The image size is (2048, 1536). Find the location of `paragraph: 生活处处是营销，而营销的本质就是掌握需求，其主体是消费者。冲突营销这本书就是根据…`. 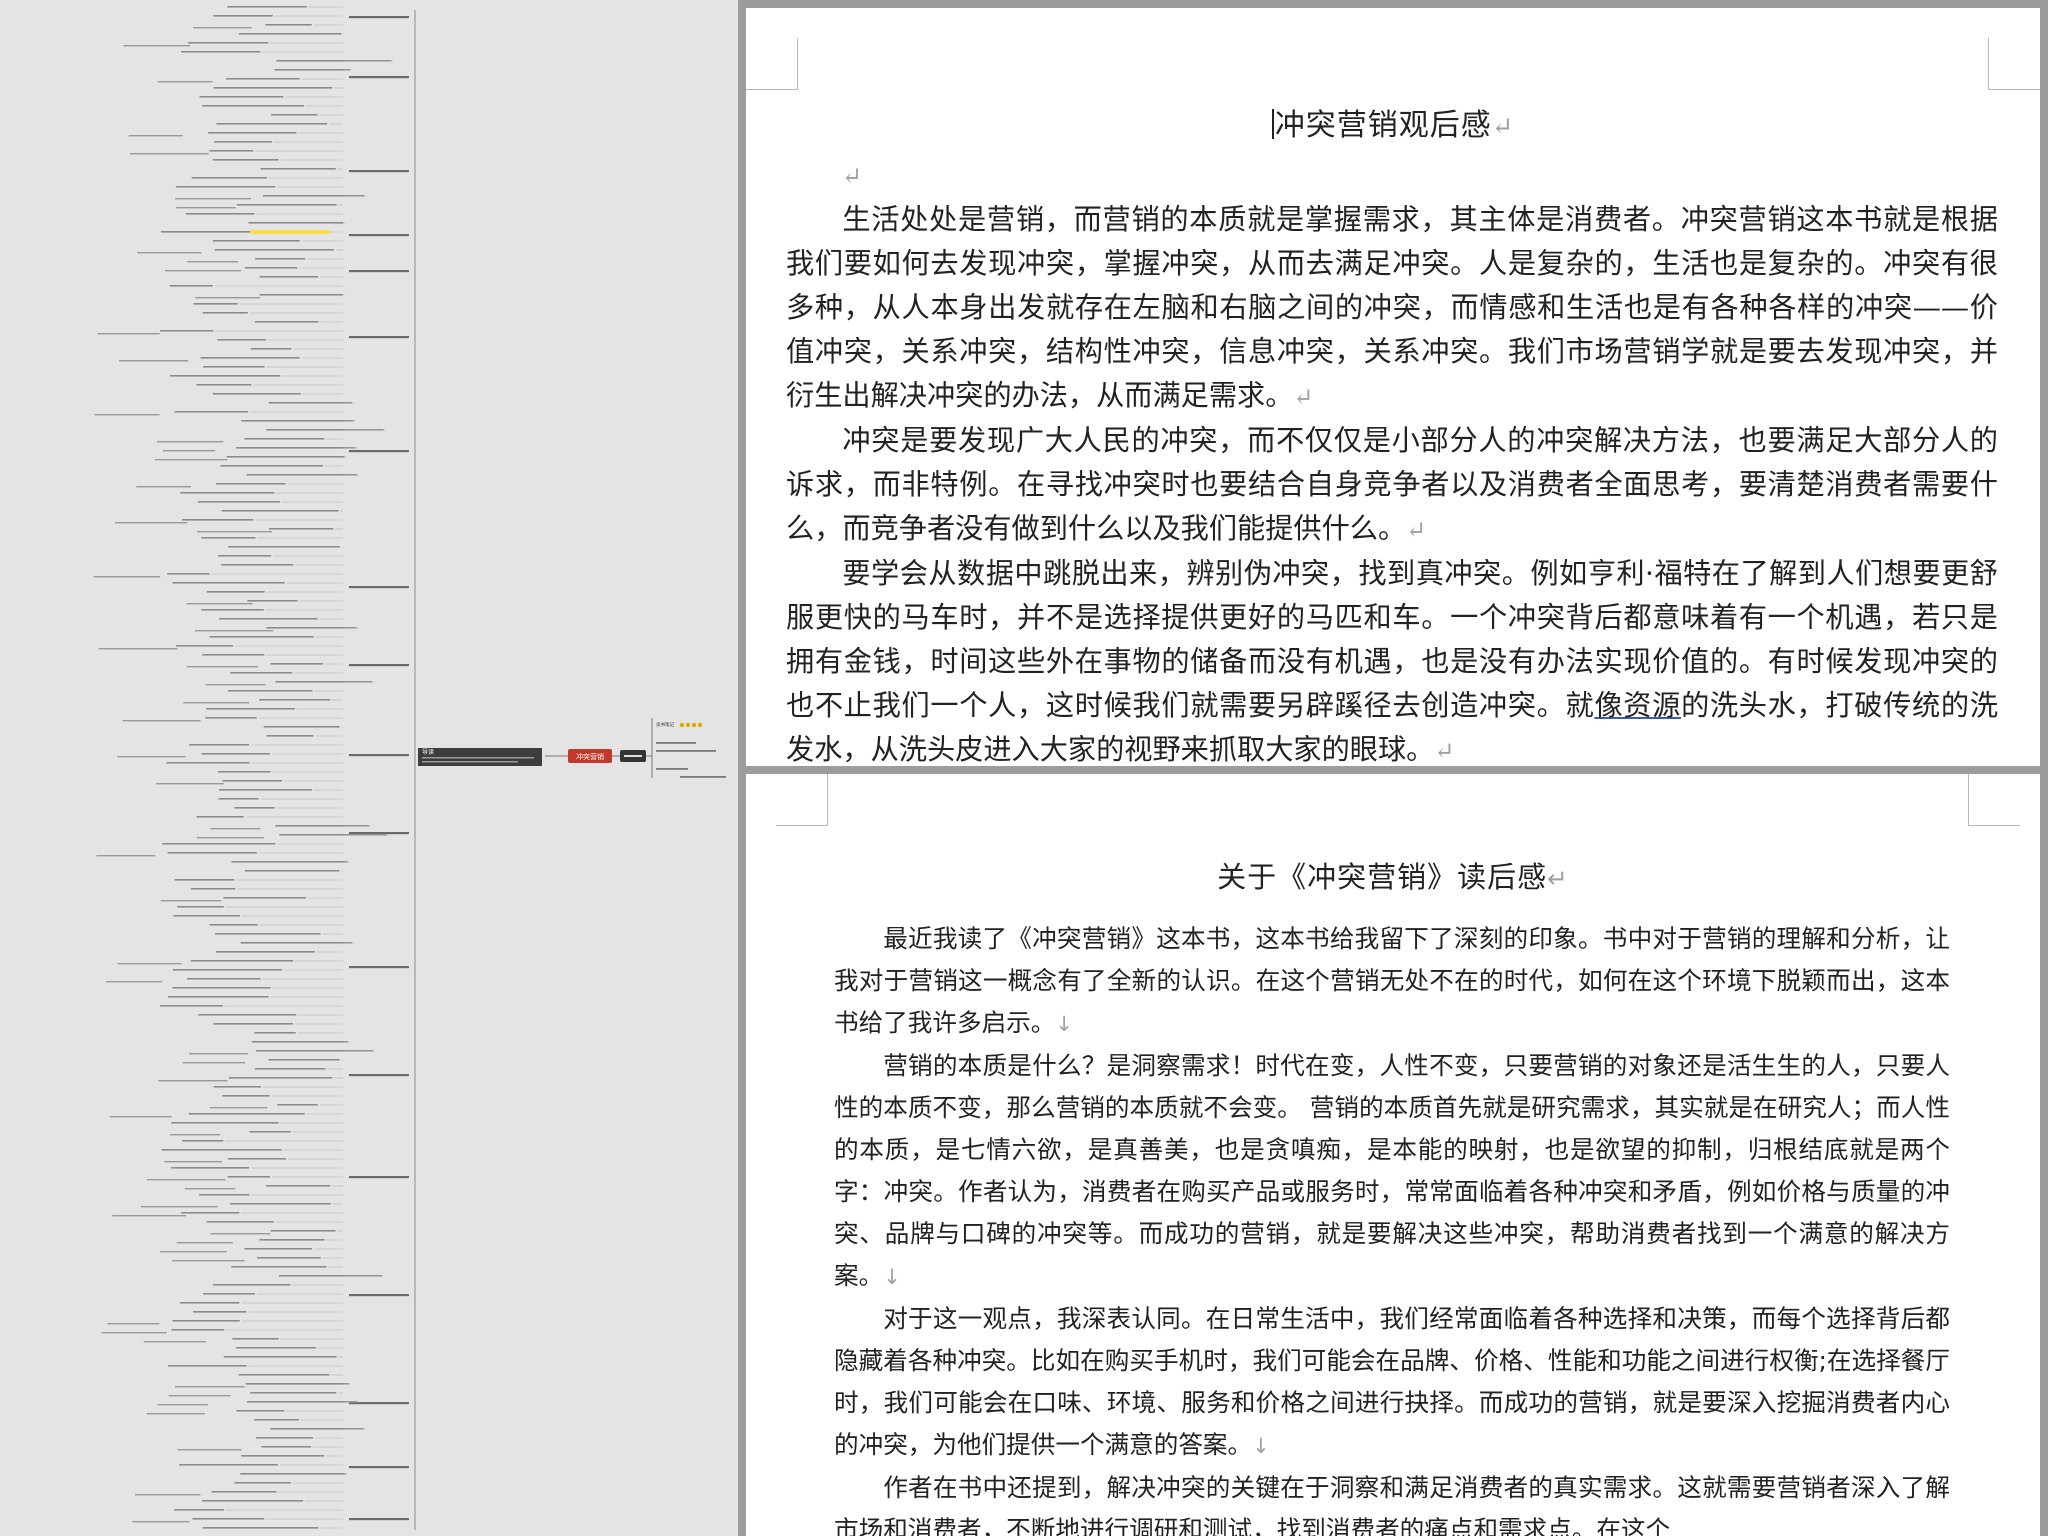

paragraph: 生活处处是营销，而营销的本质就是掌握需求，其主体是消费者。冲突营销这本书就是根据… is located at coordinates (1392, 308).